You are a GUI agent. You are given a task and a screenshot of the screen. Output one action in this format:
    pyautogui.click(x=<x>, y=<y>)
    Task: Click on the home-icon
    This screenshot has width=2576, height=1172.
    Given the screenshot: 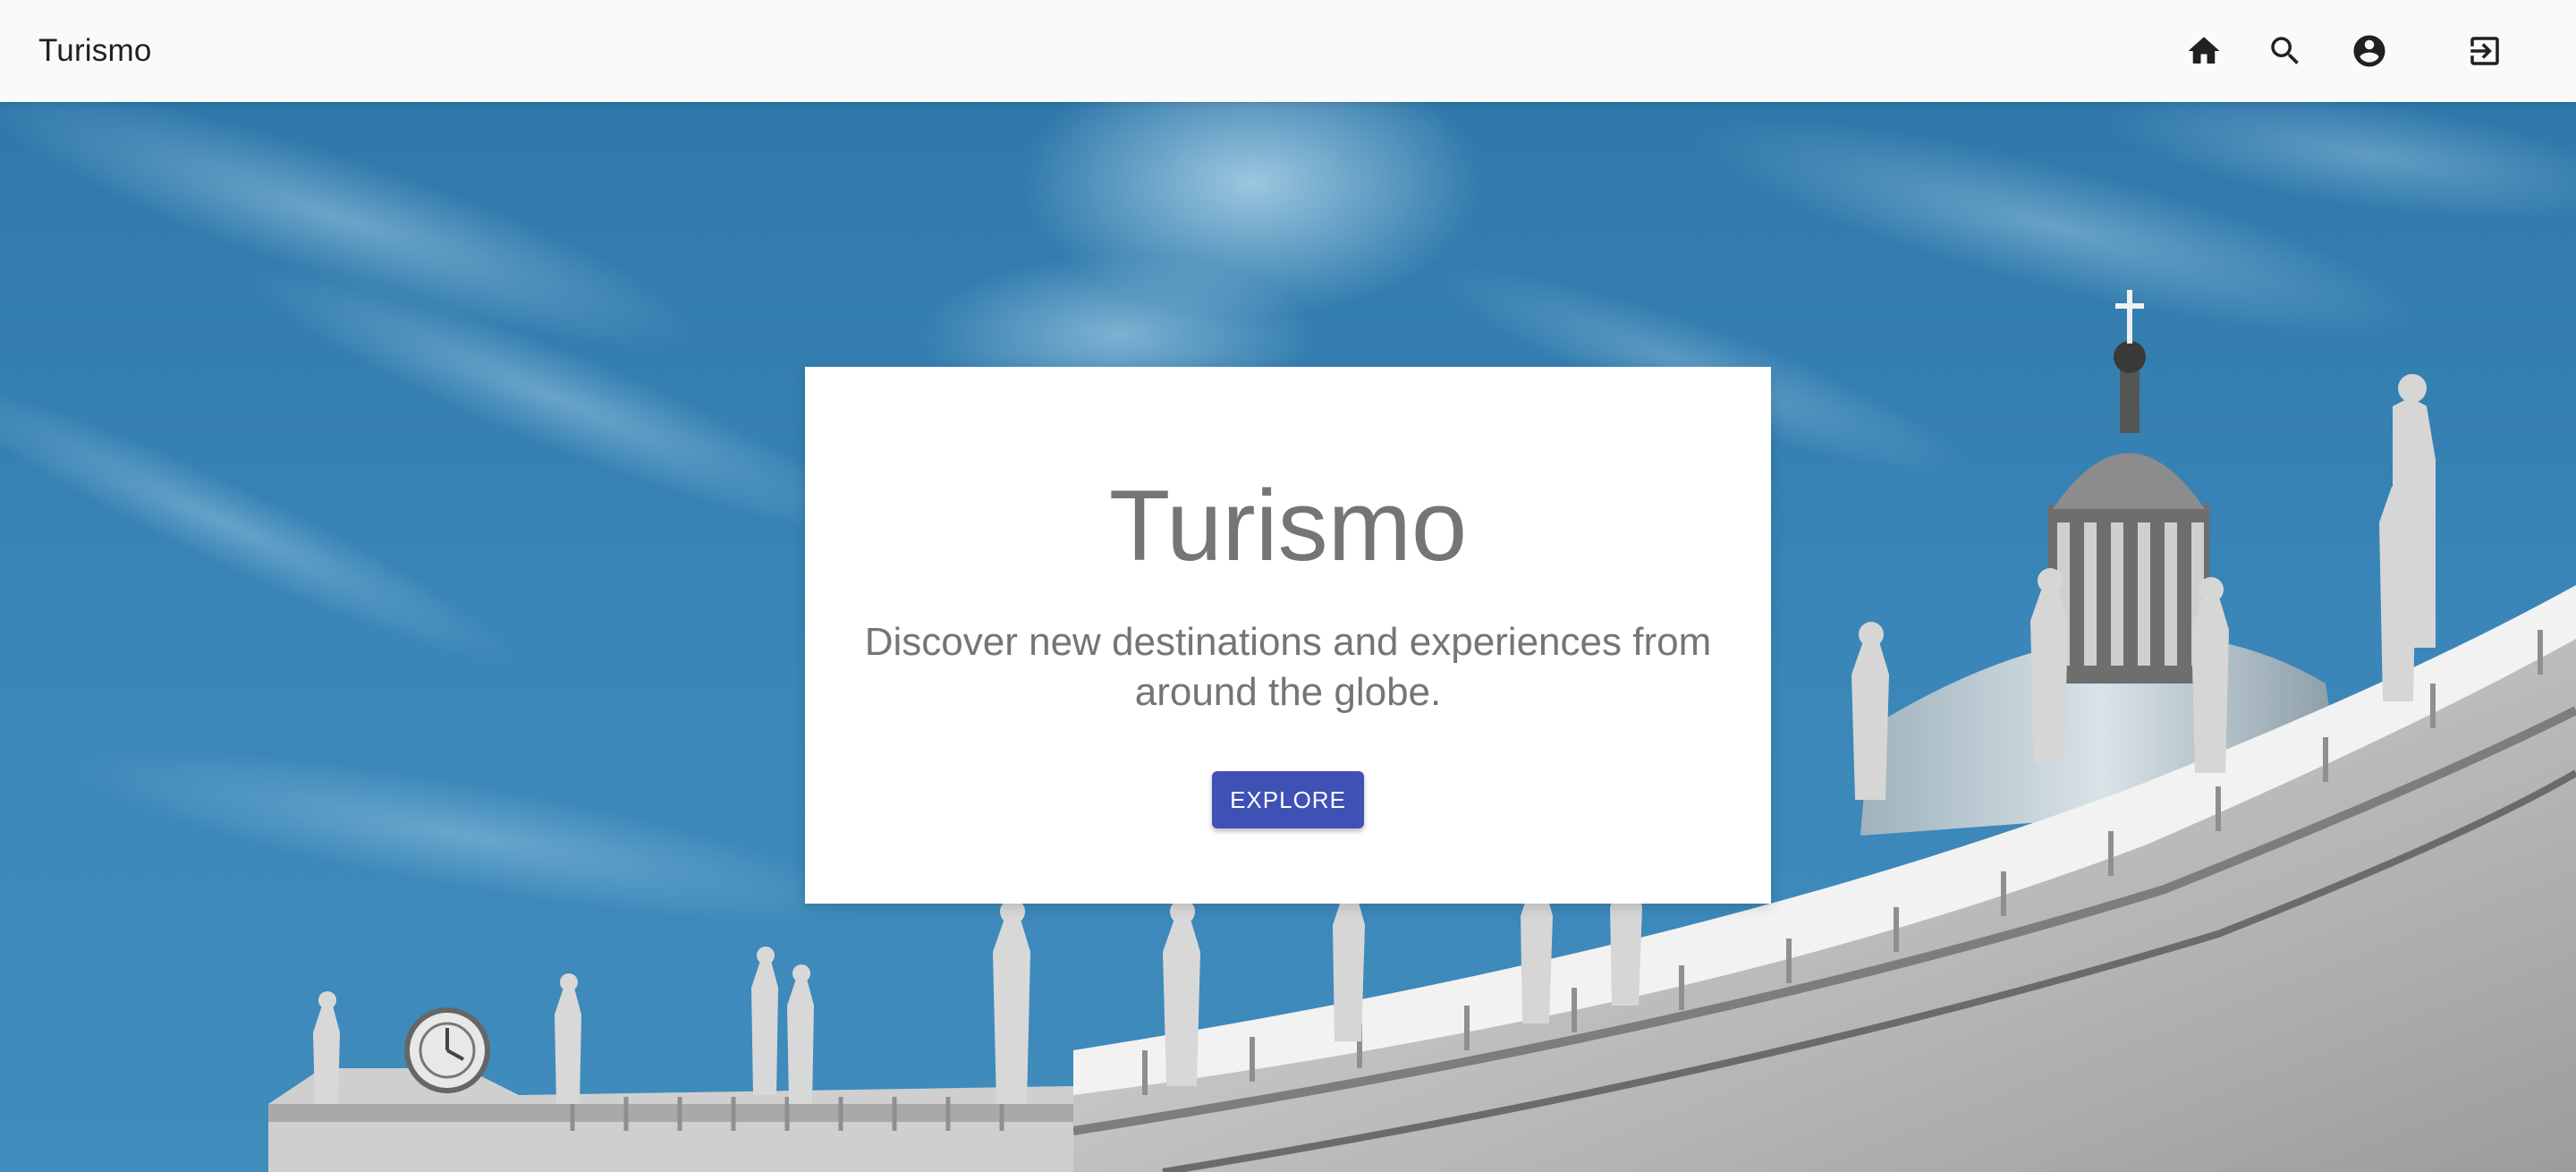 What is the action you would take?
    pyautogui.click(x=2204, y=51)
    